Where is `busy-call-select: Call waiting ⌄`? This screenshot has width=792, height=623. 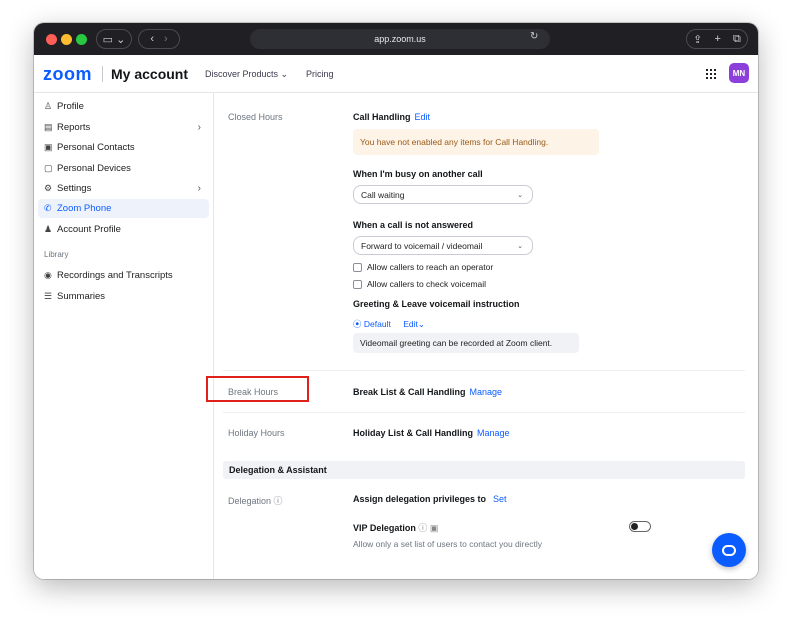
busy-call-select: Call waiting ⌄ is located at coordinates (443, 194).